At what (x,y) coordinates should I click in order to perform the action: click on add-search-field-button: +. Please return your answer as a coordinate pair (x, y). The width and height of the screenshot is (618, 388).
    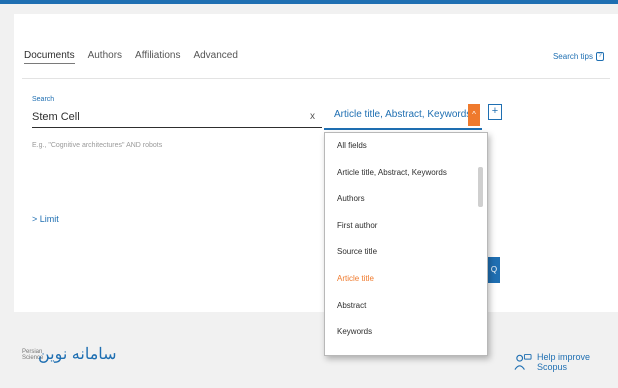
    Looking at the image, I should click on (495, 112).